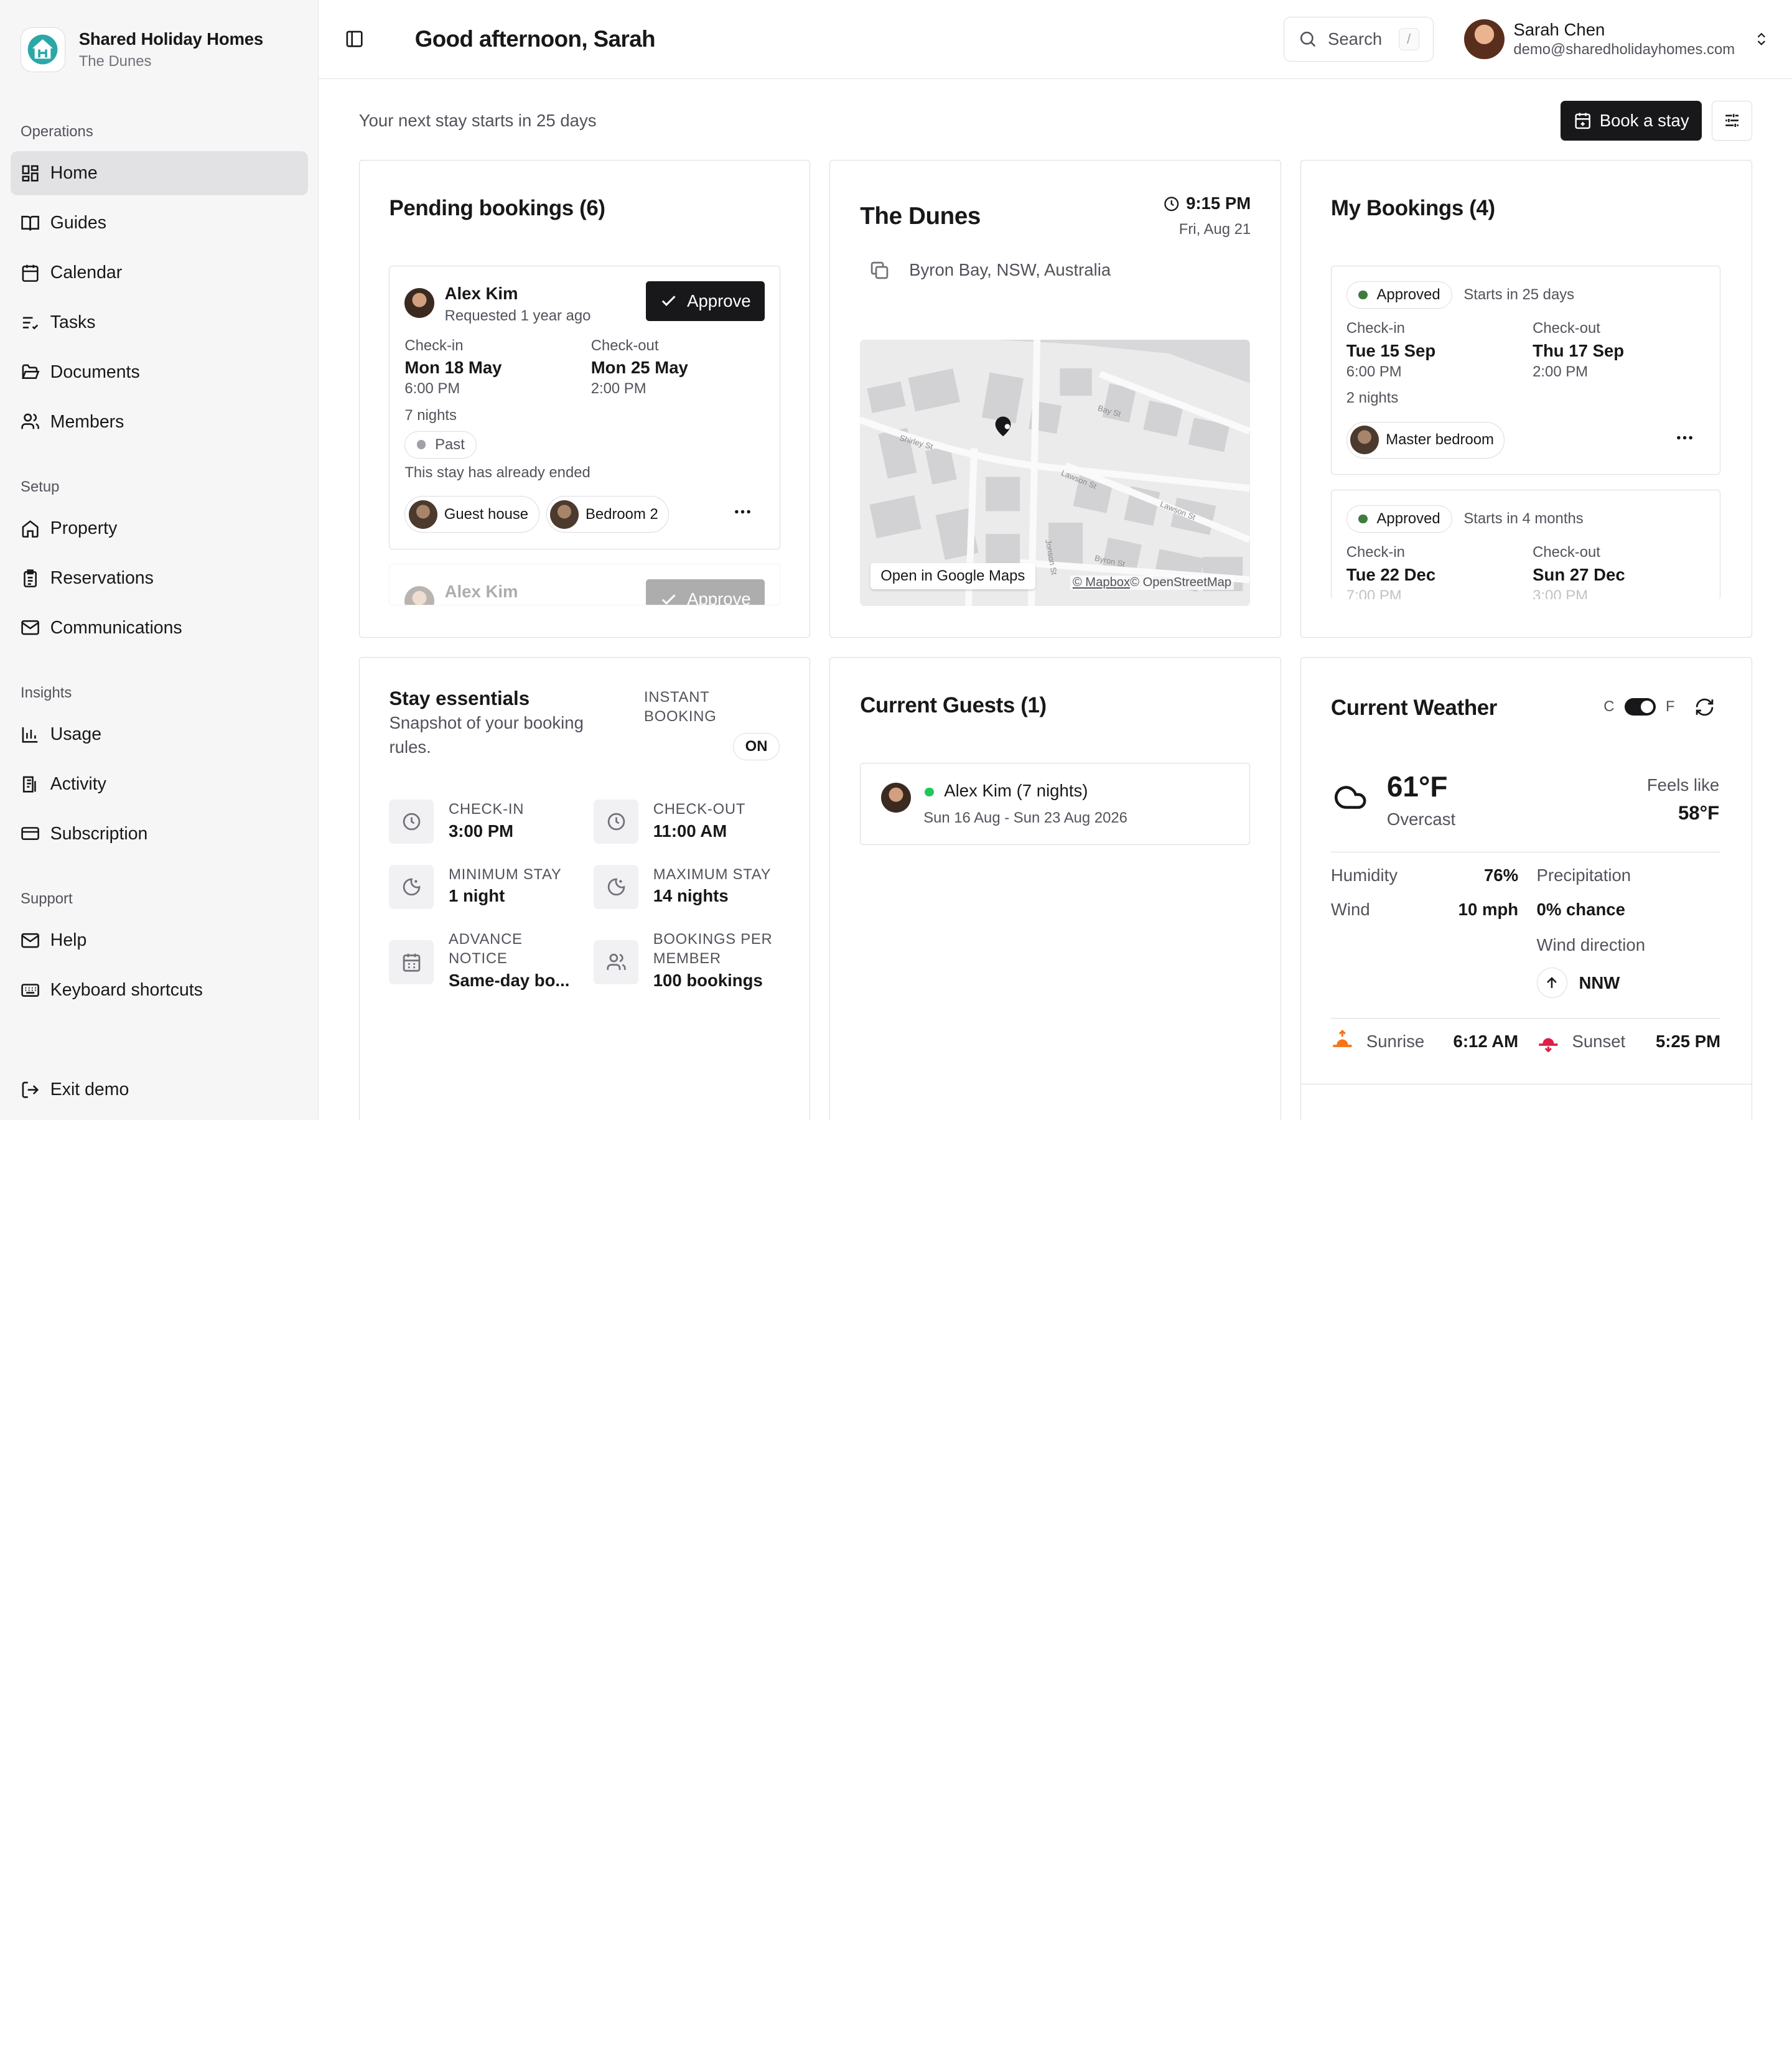 This screenshot has height=2057, width=1792. What do you see at coordinates (31, 1089) in the screenshot?
I see `log-out-icon` at bounding box center [31, 1089].